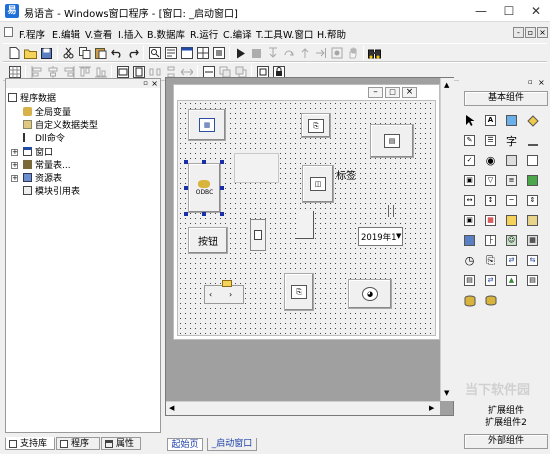 The image size is (550, 454). What do you see at coordinates (202, 53) in the screenshot?
I see `layout-icon` at bounding box center [202, 53].